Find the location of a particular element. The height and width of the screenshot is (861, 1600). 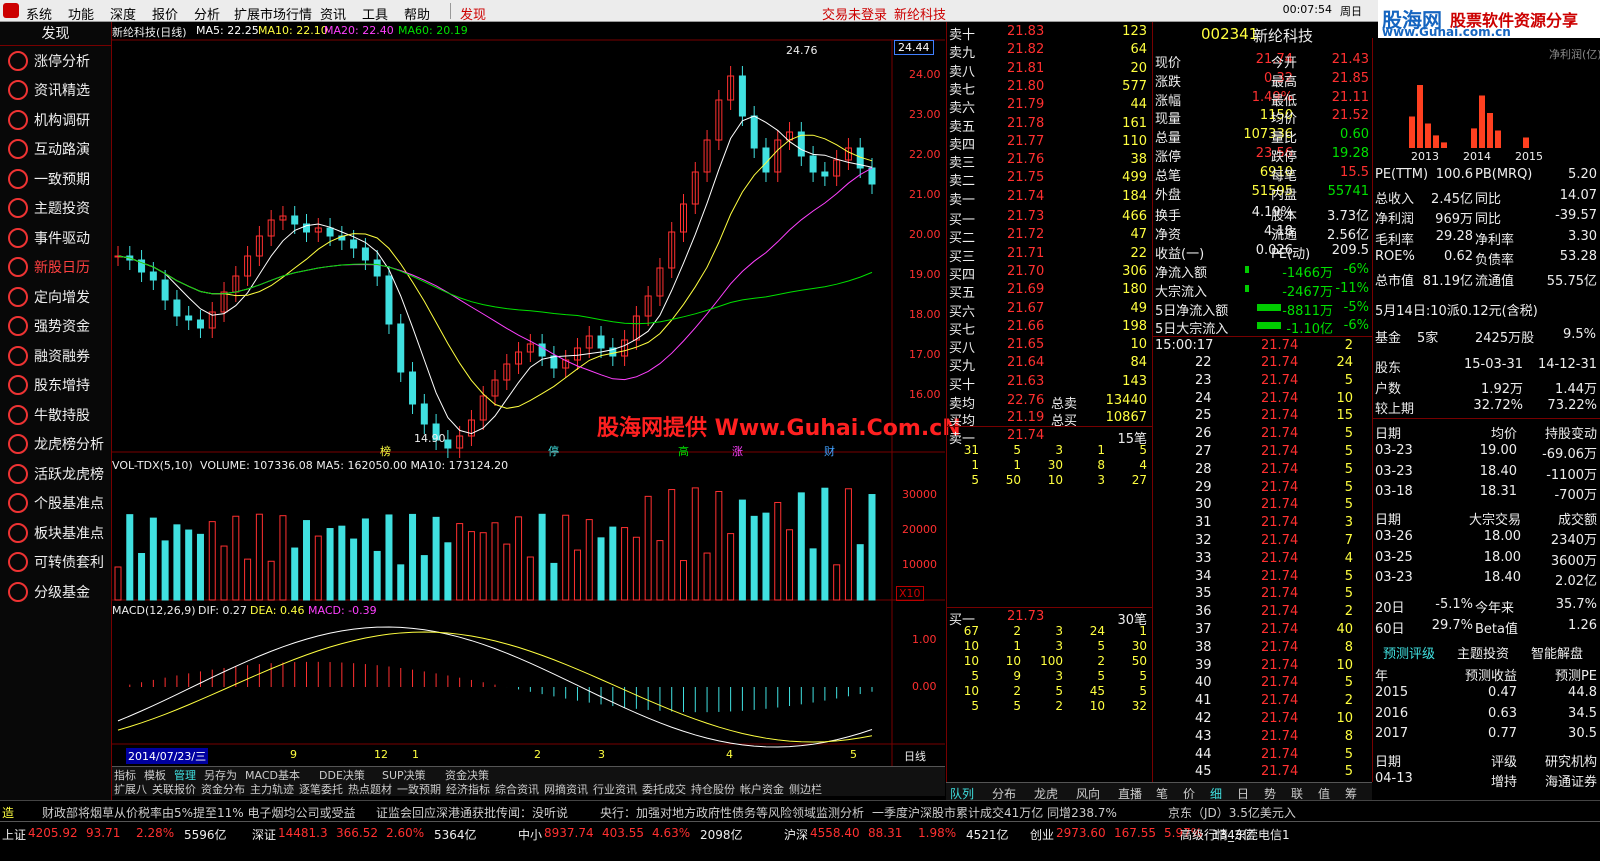

sidebar-item: 新股日历 is located at coordinates (55, 268).